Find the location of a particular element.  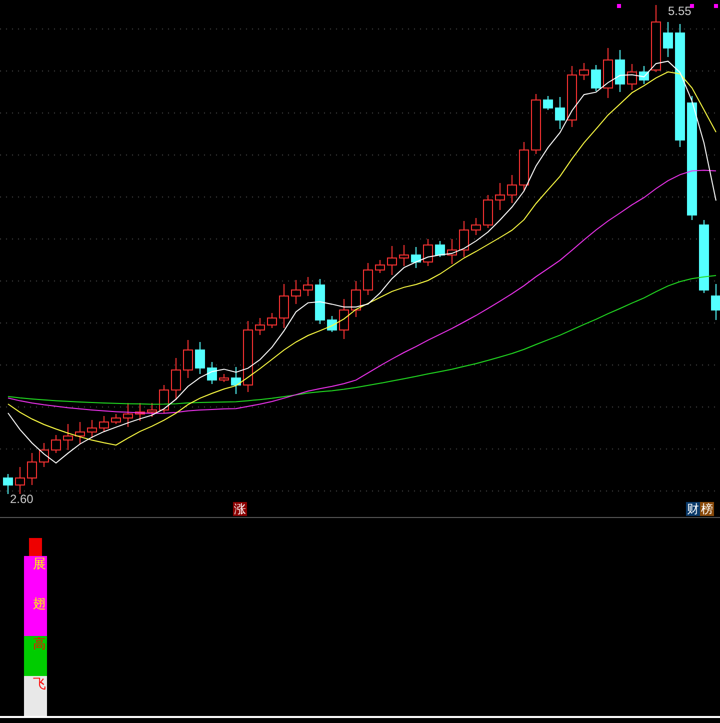

indicator-bar-segment: 展 is located at coordinates (35, 576).